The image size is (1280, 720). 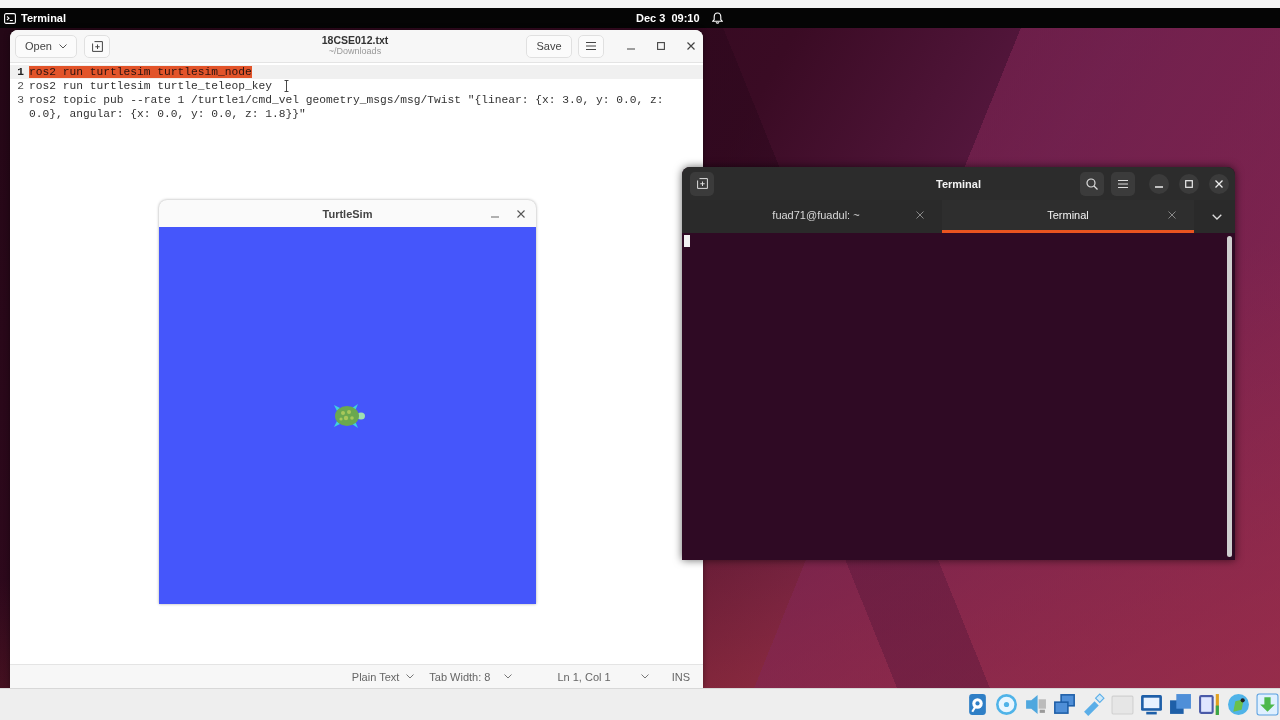 I want to click on file-path: ~/Downloads, so click(x=355, y=51).